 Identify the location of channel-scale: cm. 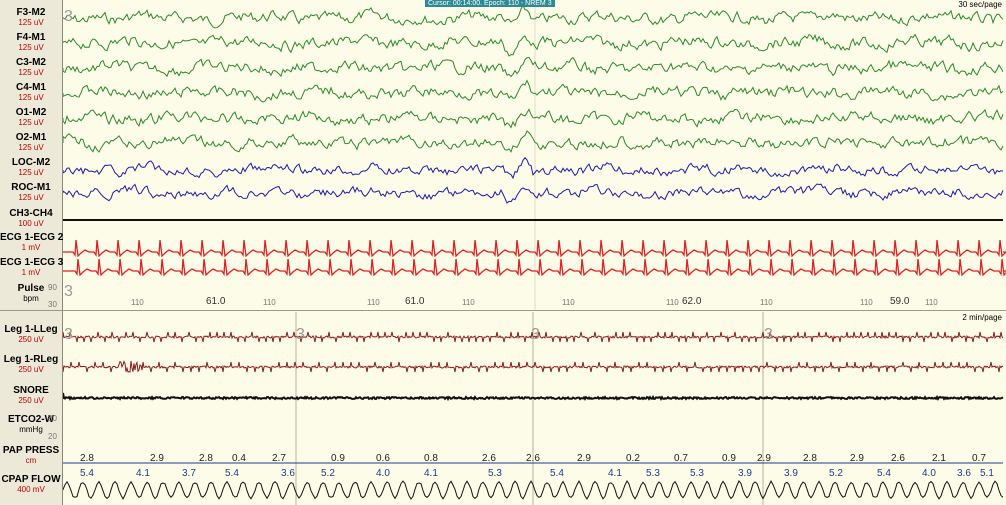
(31, 460).